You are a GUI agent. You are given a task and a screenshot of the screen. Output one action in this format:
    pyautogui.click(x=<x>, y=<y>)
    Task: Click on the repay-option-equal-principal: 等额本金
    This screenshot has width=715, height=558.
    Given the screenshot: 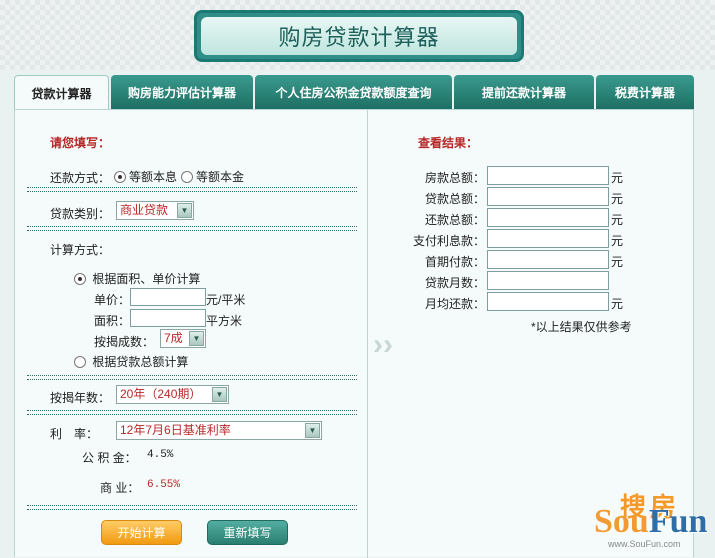 What is the action you would take?
    pyautogui.click(x=212, y=176)
    